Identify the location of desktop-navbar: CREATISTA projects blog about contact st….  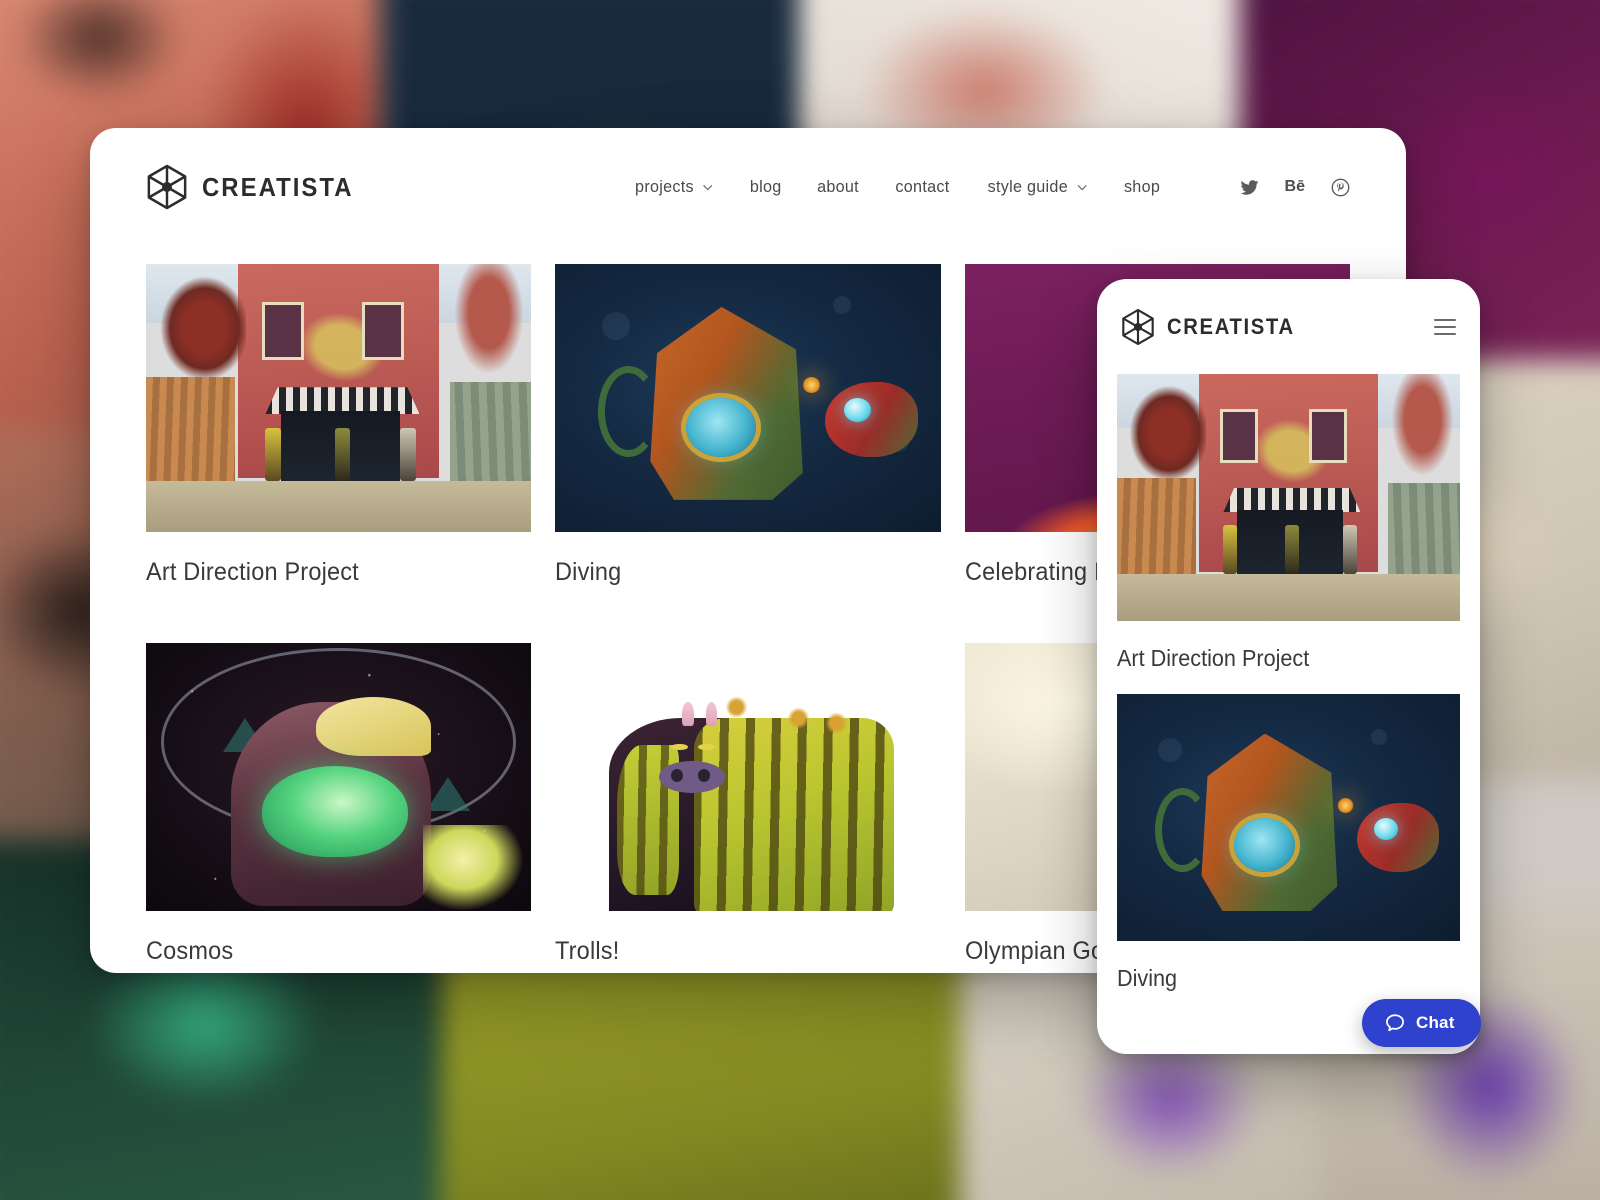
(748, 187).